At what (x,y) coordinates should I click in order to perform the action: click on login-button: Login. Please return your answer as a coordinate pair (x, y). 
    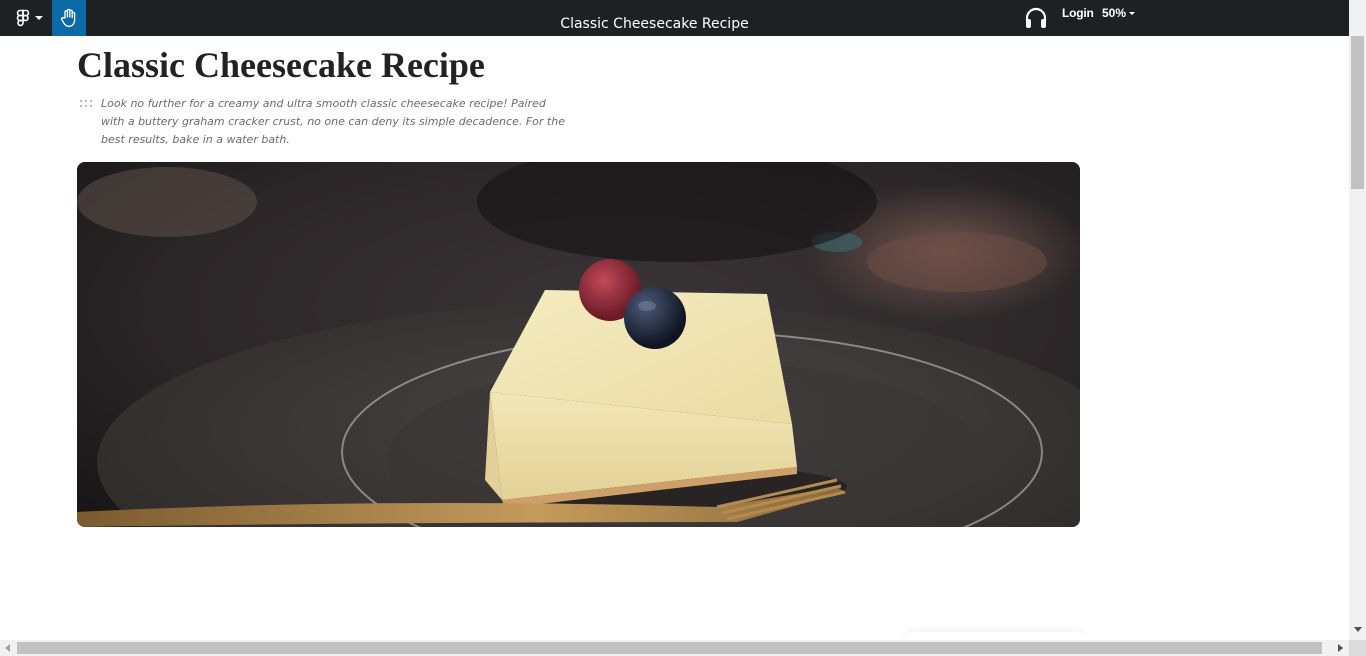
    Looking at the image, I should click on (1078, 13).